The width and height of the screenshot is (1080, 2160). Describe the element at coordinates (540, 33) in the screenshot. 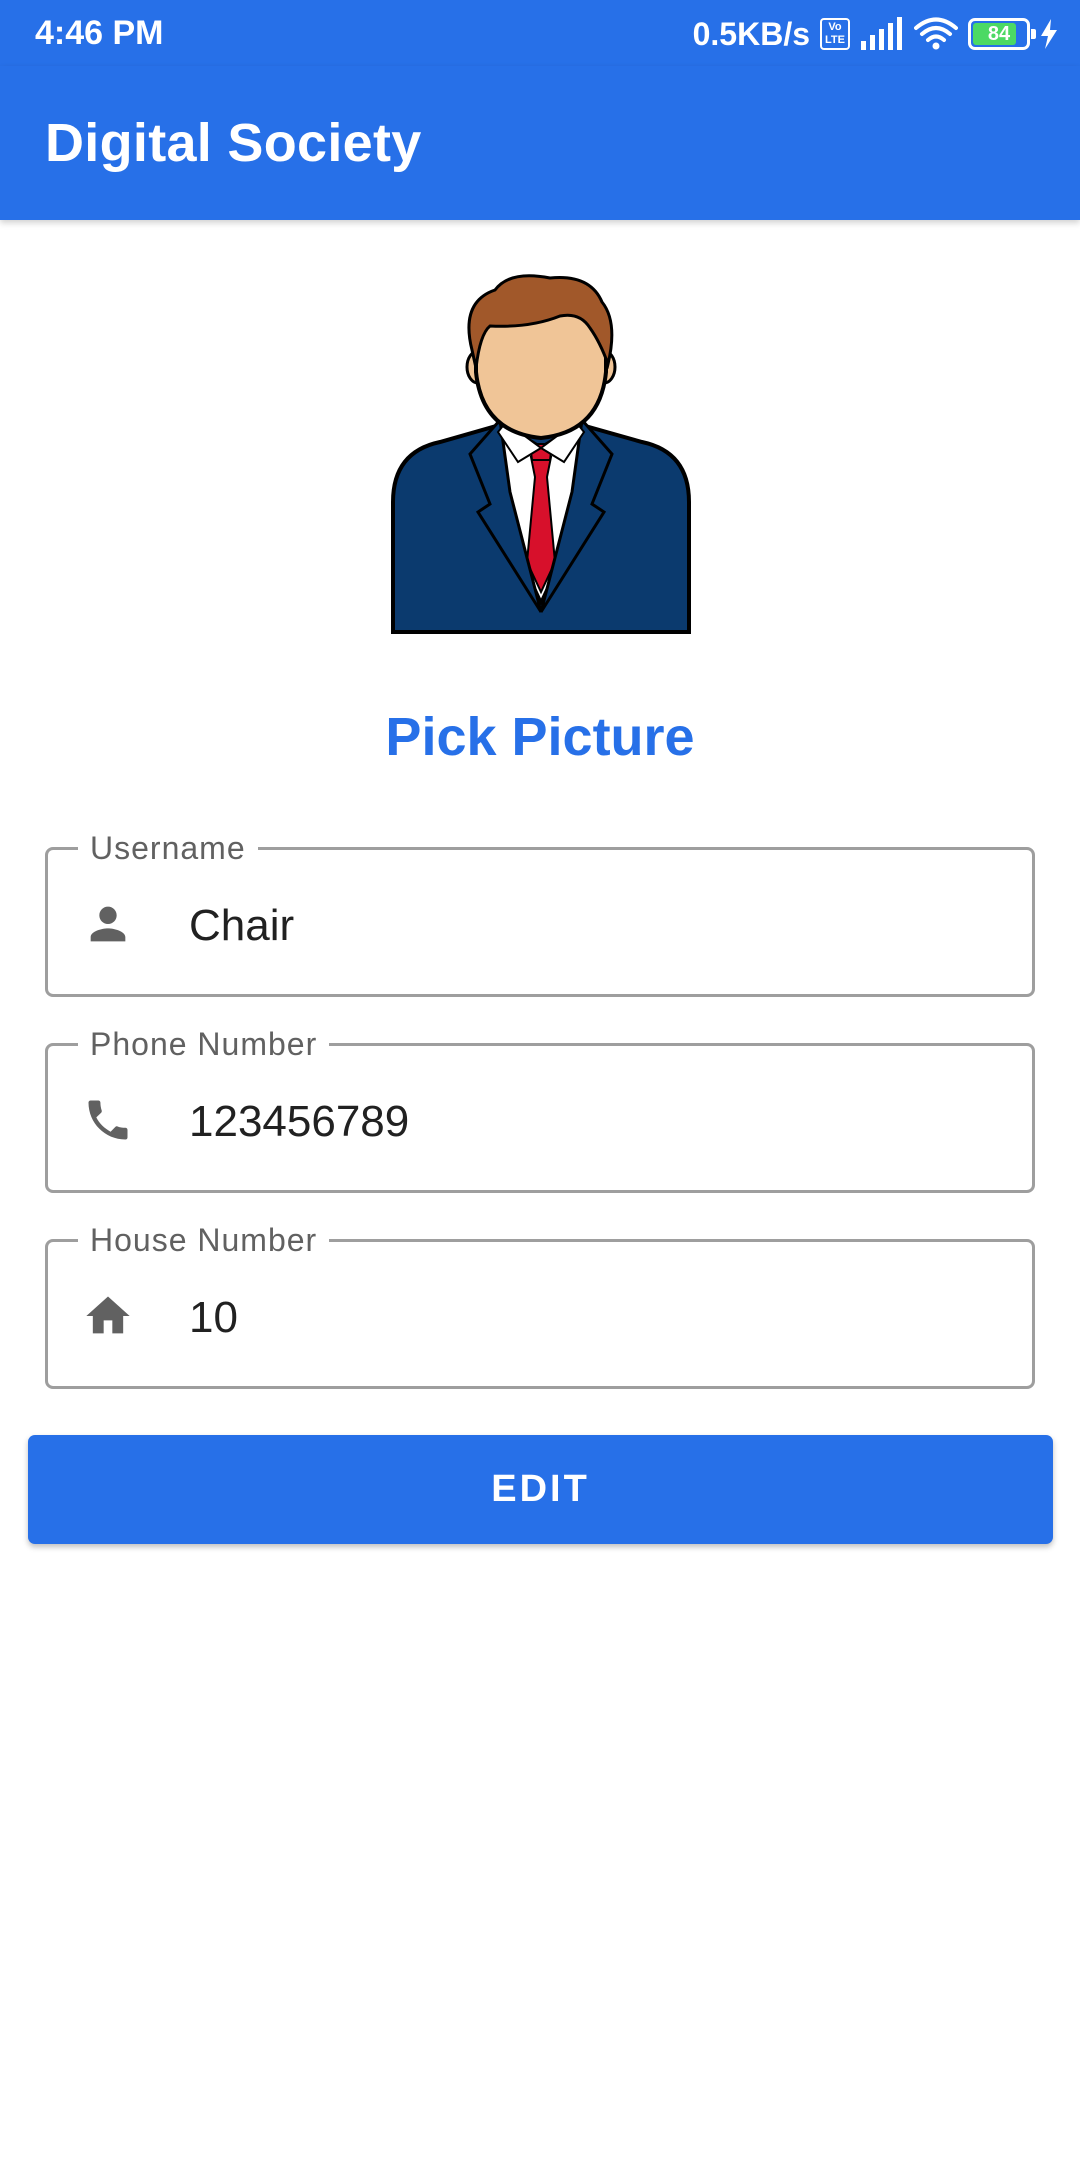

I see `status-bar: 4:46 PM 0.5KB/s Vo LTE 84` at that location.